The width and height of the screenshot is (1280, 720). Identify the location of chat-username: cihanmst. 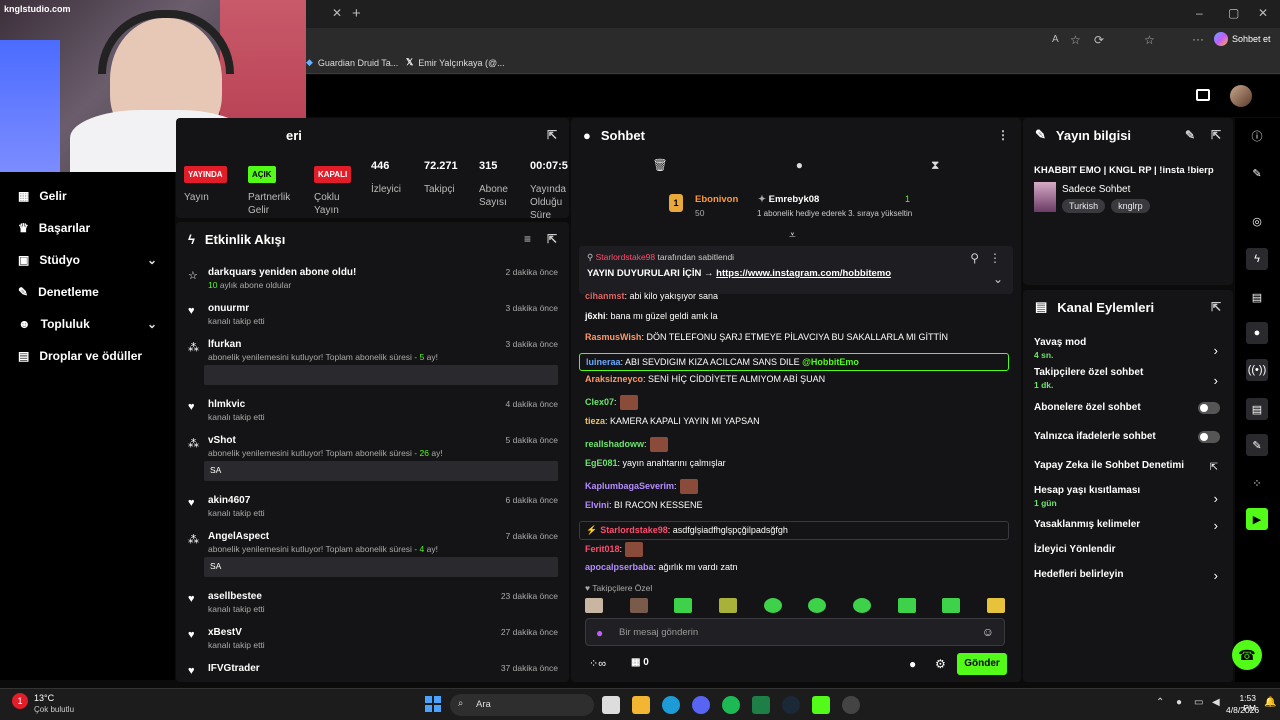
(605, 296).